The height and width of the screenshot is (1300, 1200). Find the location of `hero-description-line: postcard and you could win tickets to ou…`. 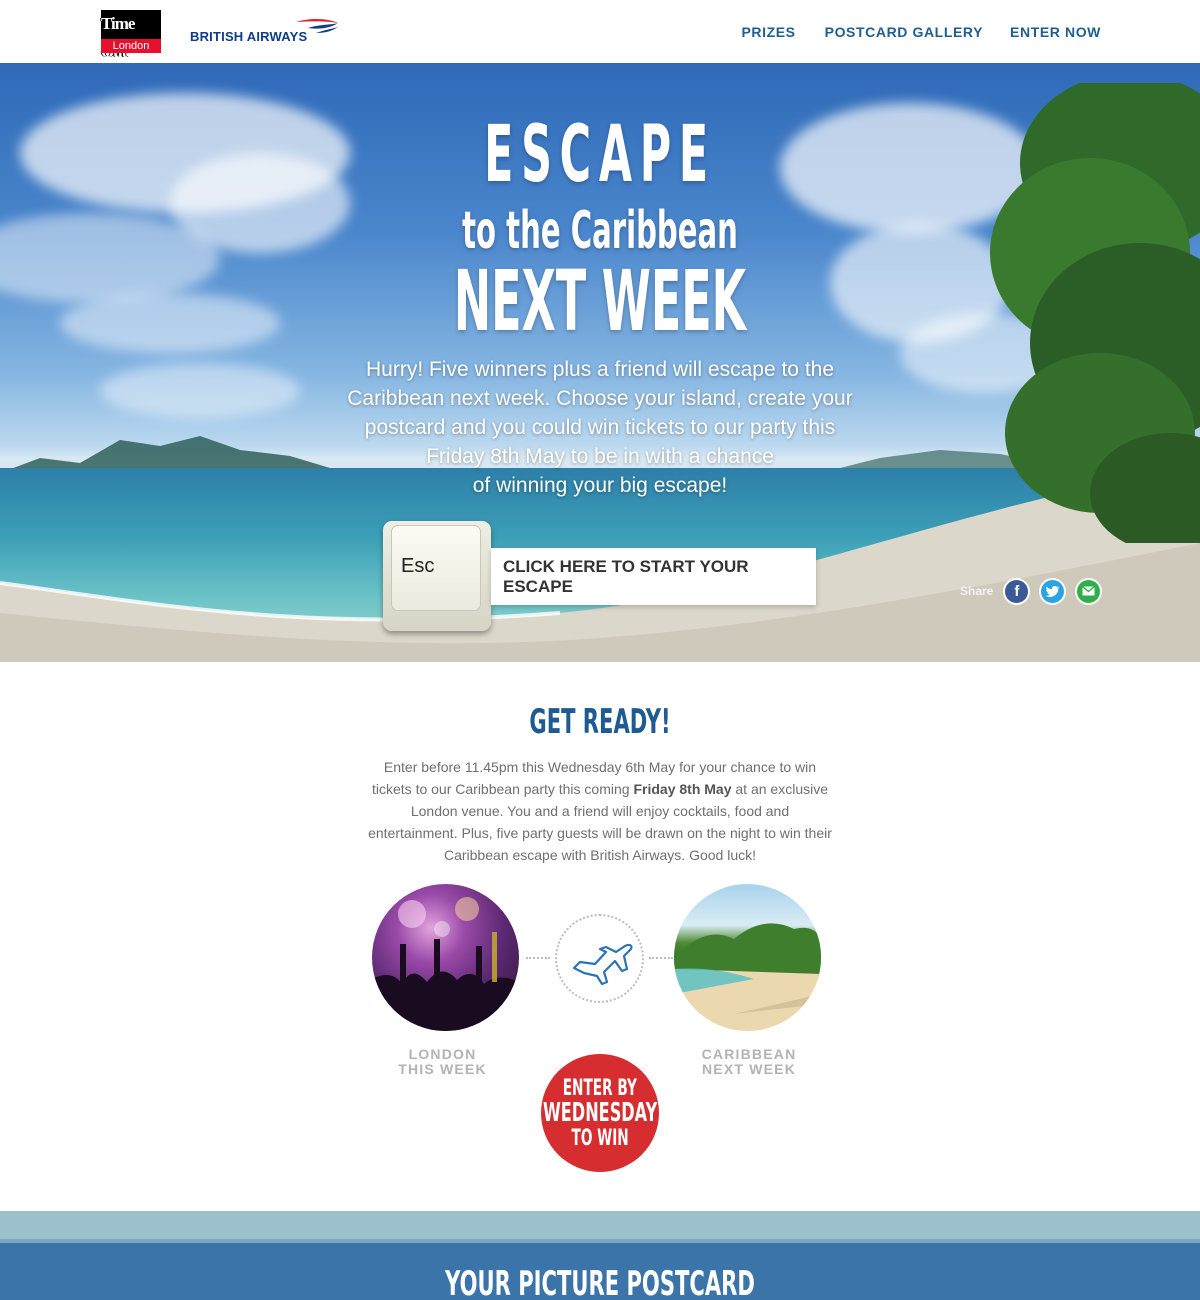

hero-description-line: postcard and you could win tickets to ou… is located at coordinates (600, 427).